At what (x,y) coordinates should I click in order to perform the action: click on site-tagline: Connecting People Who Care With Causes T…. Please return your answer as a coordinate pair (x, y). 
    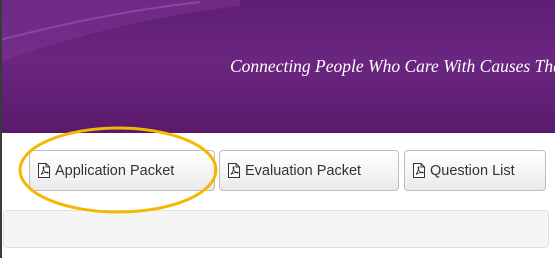
    Looking at the image, I should click on (392, 66).